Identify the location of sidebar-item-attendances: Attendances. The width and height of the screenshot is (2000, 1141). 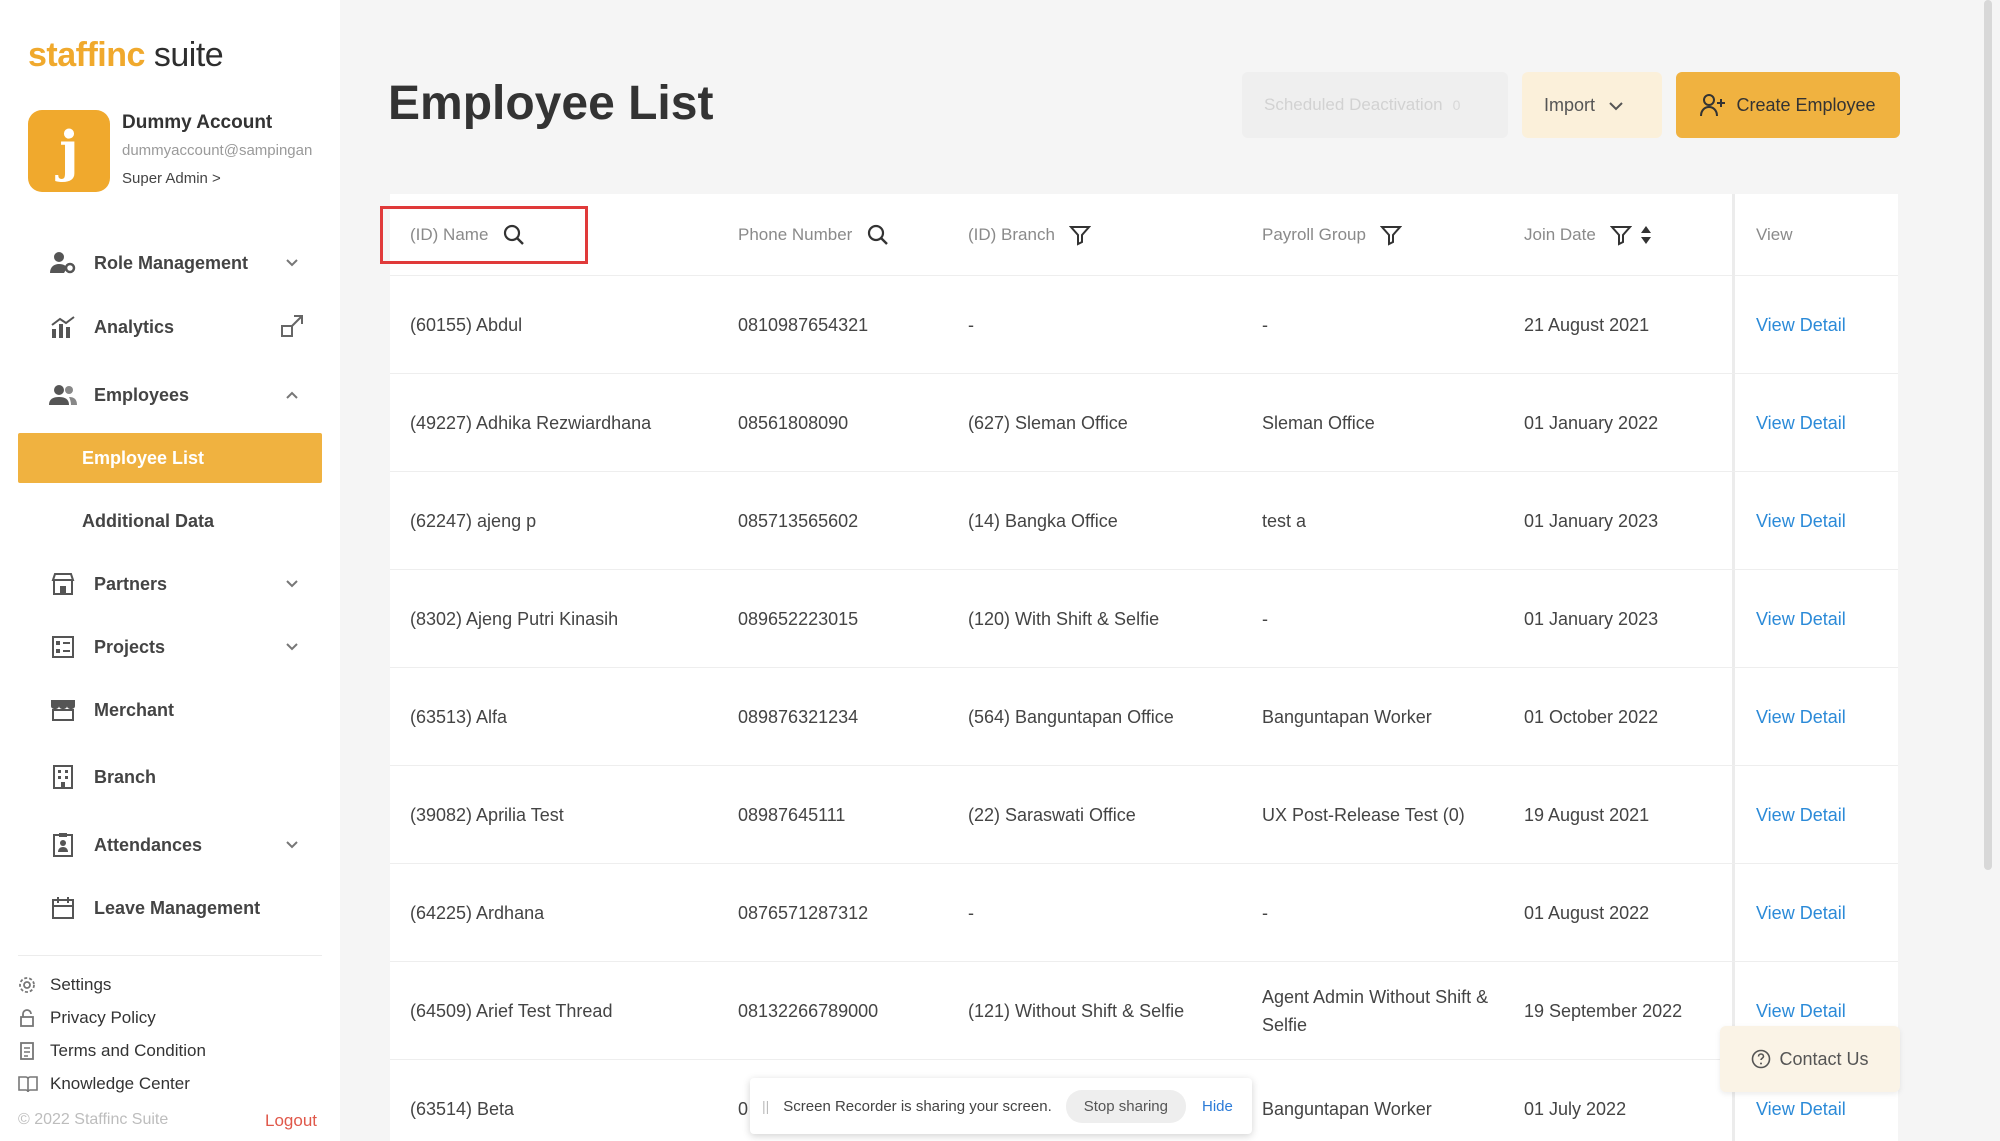
(170, 845).